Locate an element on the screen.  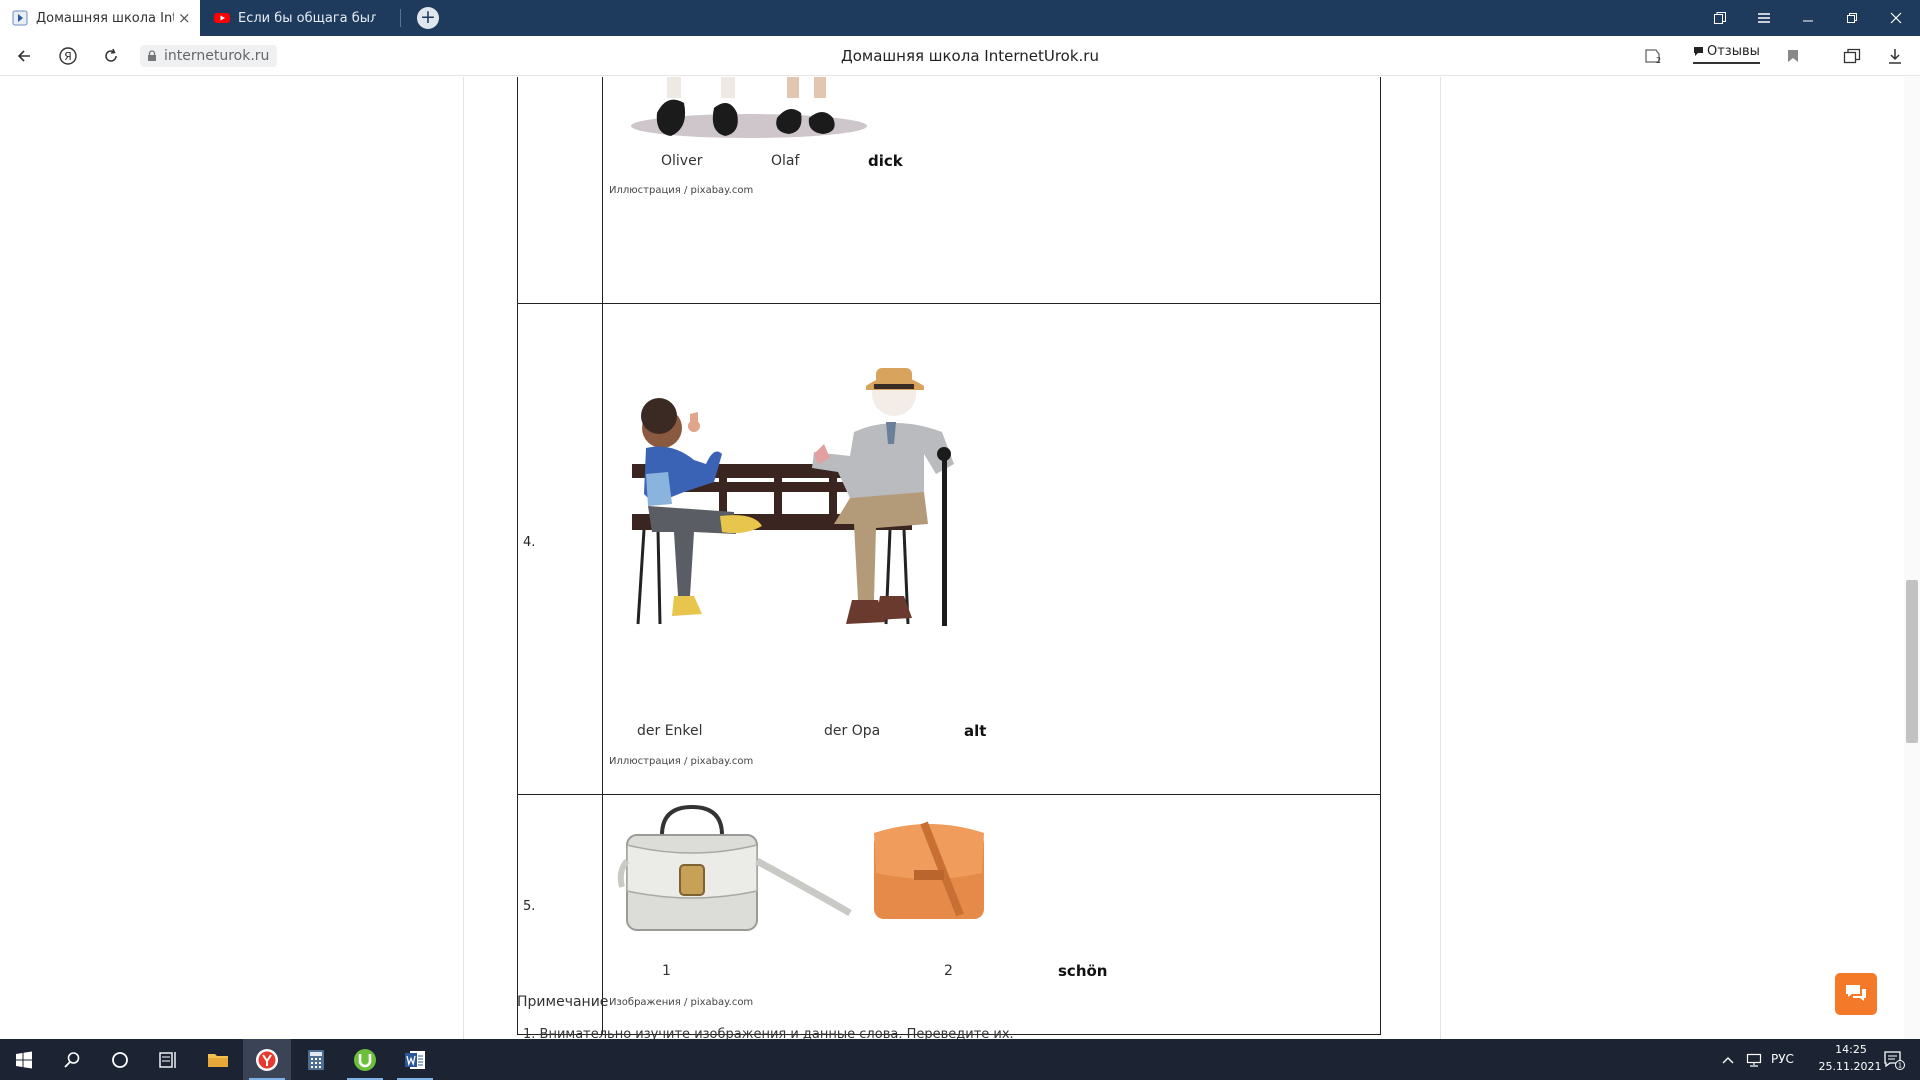
content-cell: 1 2 schön Изображения / pixabay.com is located at coordinates (992, 914).